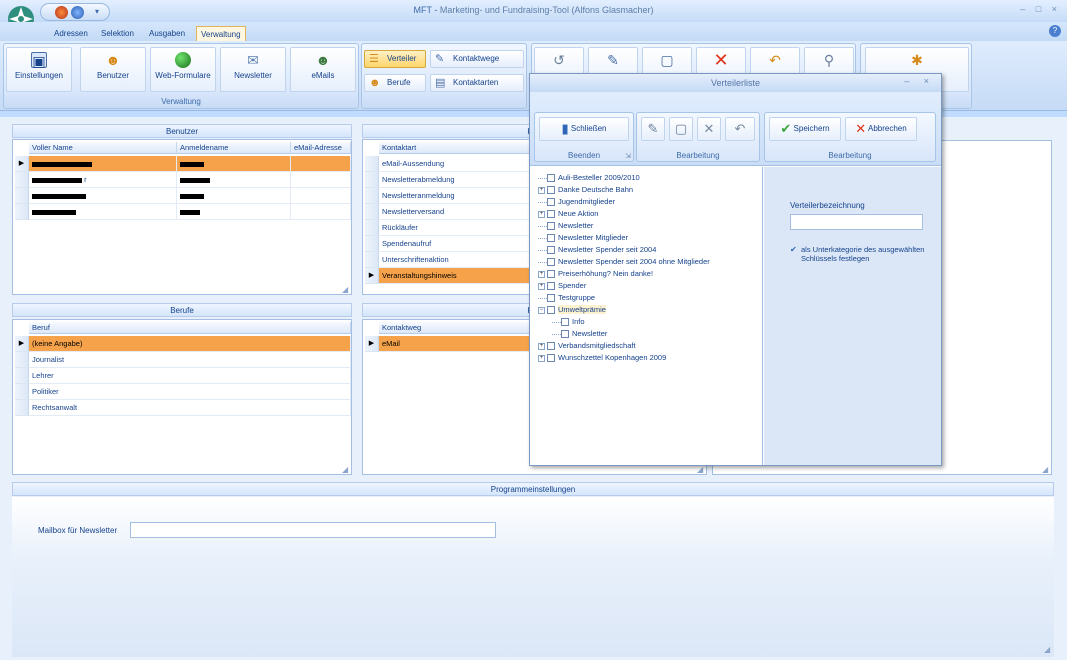 The image size is (1067, 660). What do you see at coordinates (323, 69) in the screenshot?
I see `emails-button: ☻ eMails` at bounding box center [323, 69].